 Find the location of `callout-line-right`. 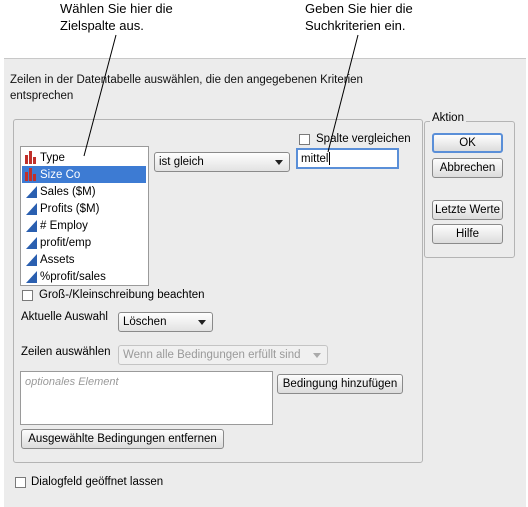

callout-line-right is located at coordinates (343, 93).